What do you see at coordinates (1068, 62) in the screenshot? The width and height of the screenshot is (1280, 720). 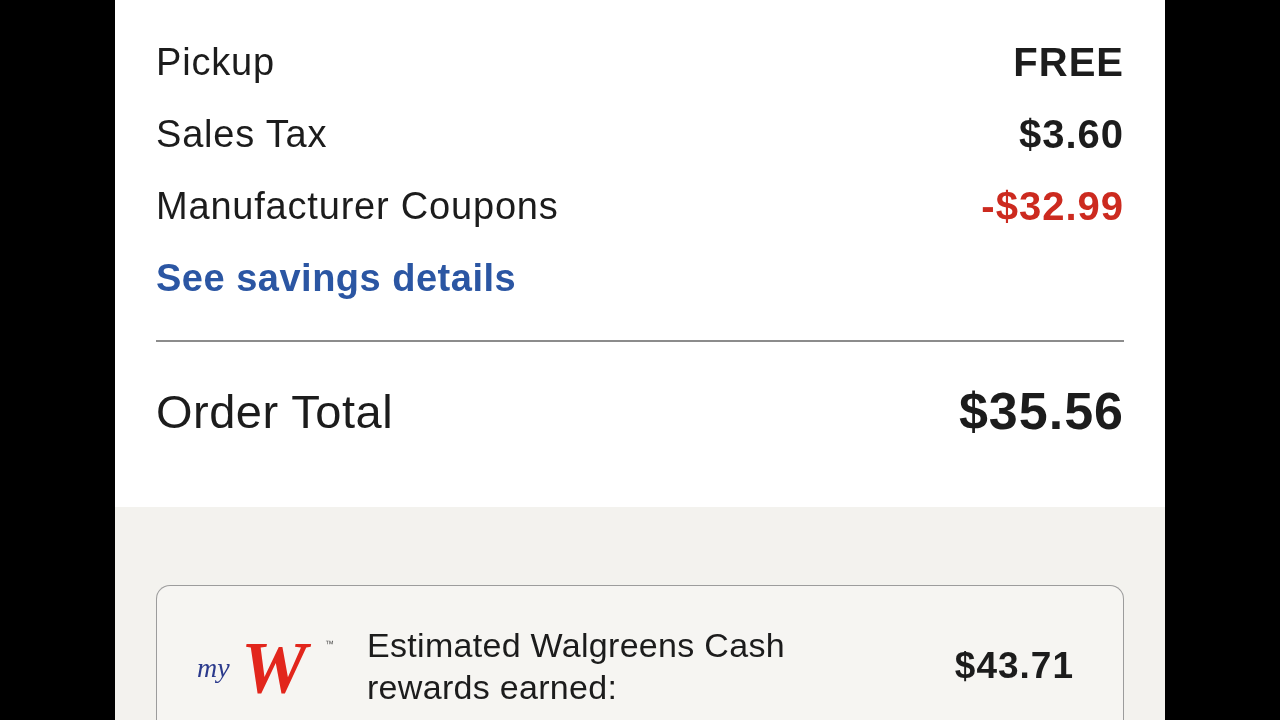 I see `summary-amount: FREE` at bounding box center [1068, 62].